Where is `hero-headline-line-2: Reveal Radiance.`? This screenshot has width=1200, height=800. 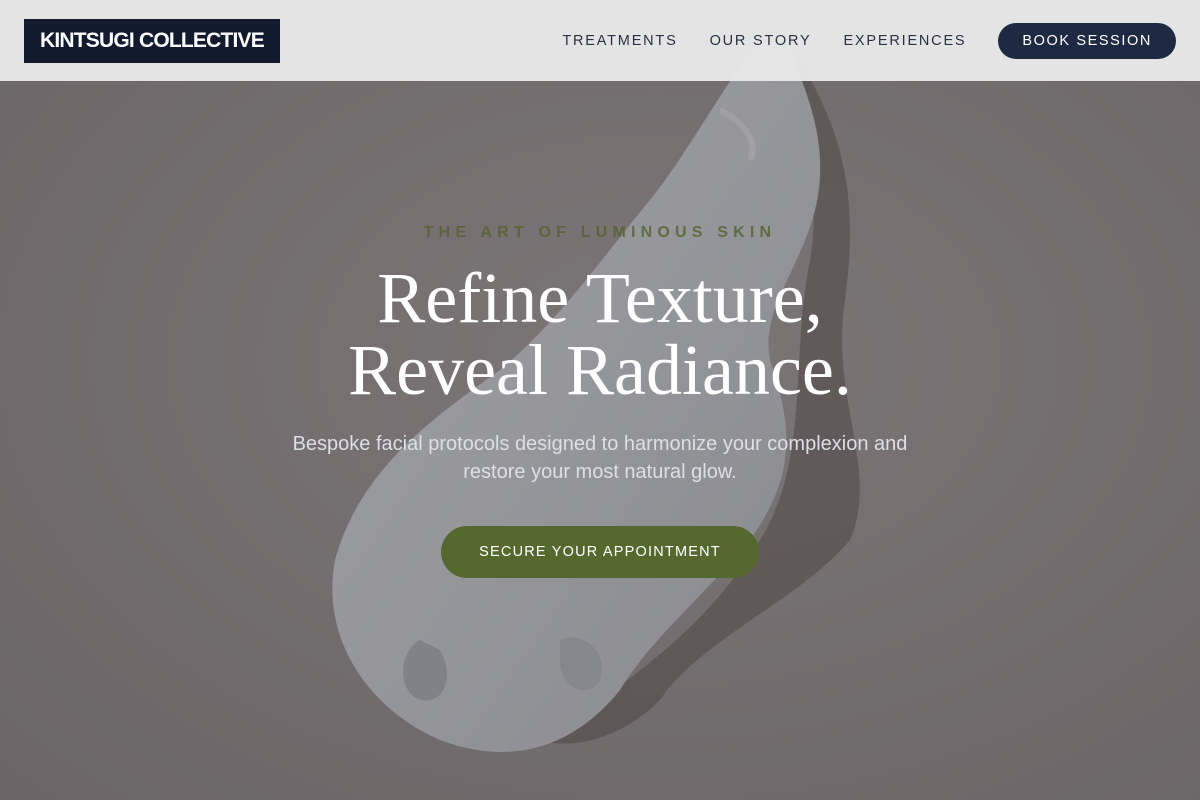
hero-headline-line-2: Reveal Radiance. is located at coordinates (600, 370).